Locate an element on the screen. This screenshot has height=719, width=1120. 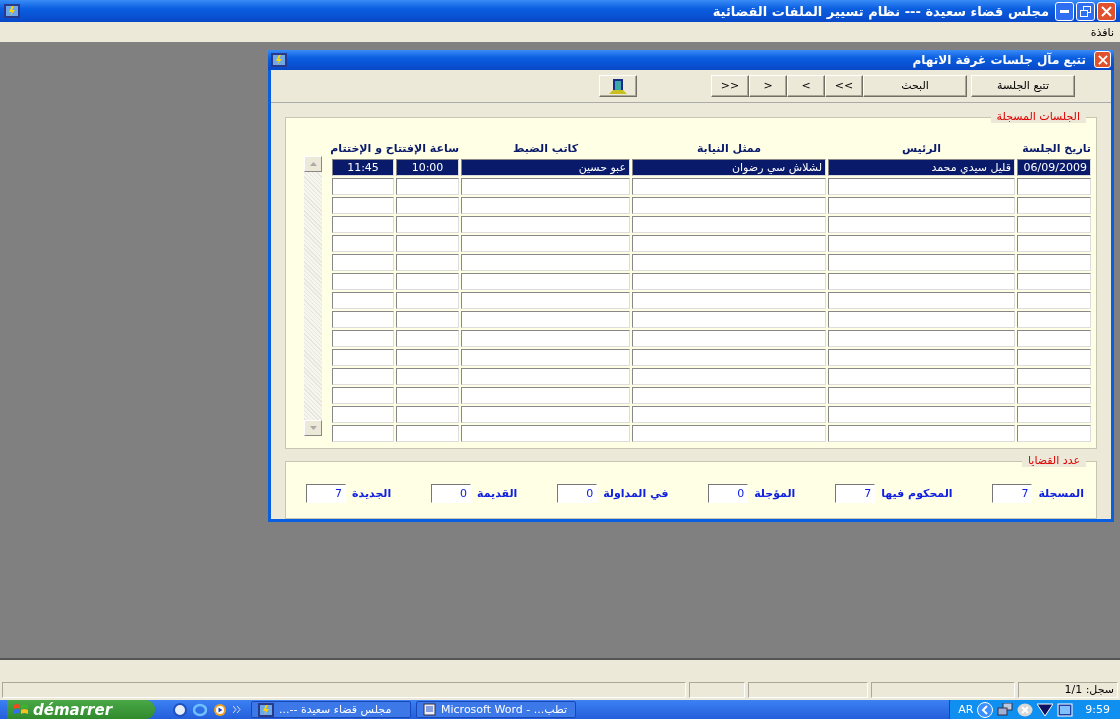
minimize-icon is located at coordinates (1064, 11).